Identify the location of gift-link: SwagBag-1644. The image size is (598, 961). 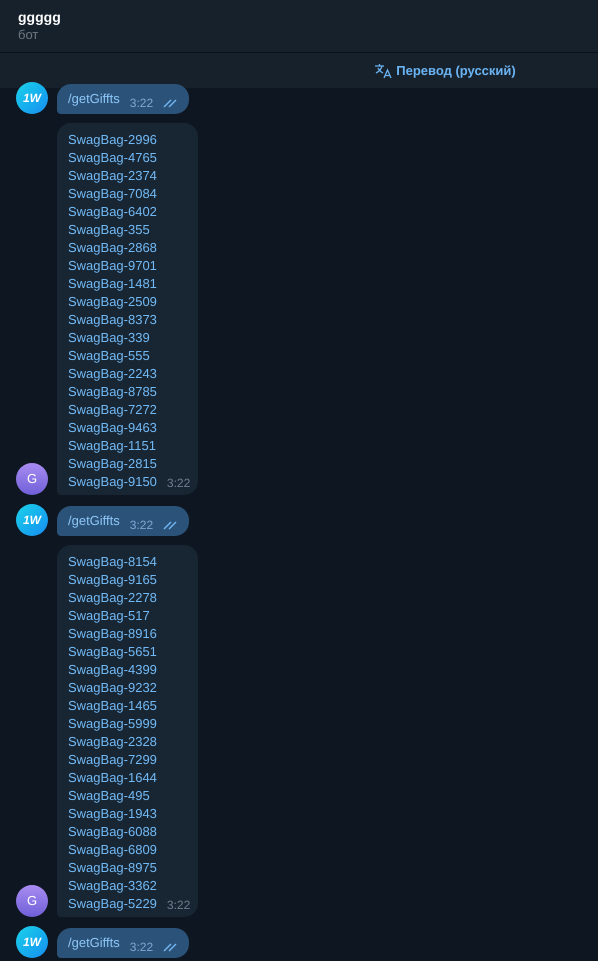
(112, 778).